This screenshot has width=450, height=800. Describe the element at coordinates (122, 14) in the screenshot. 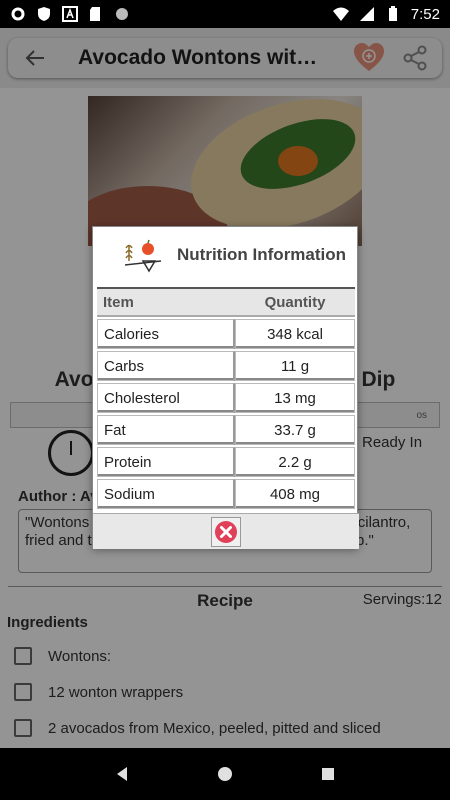

I see `circle-icon` at that location.